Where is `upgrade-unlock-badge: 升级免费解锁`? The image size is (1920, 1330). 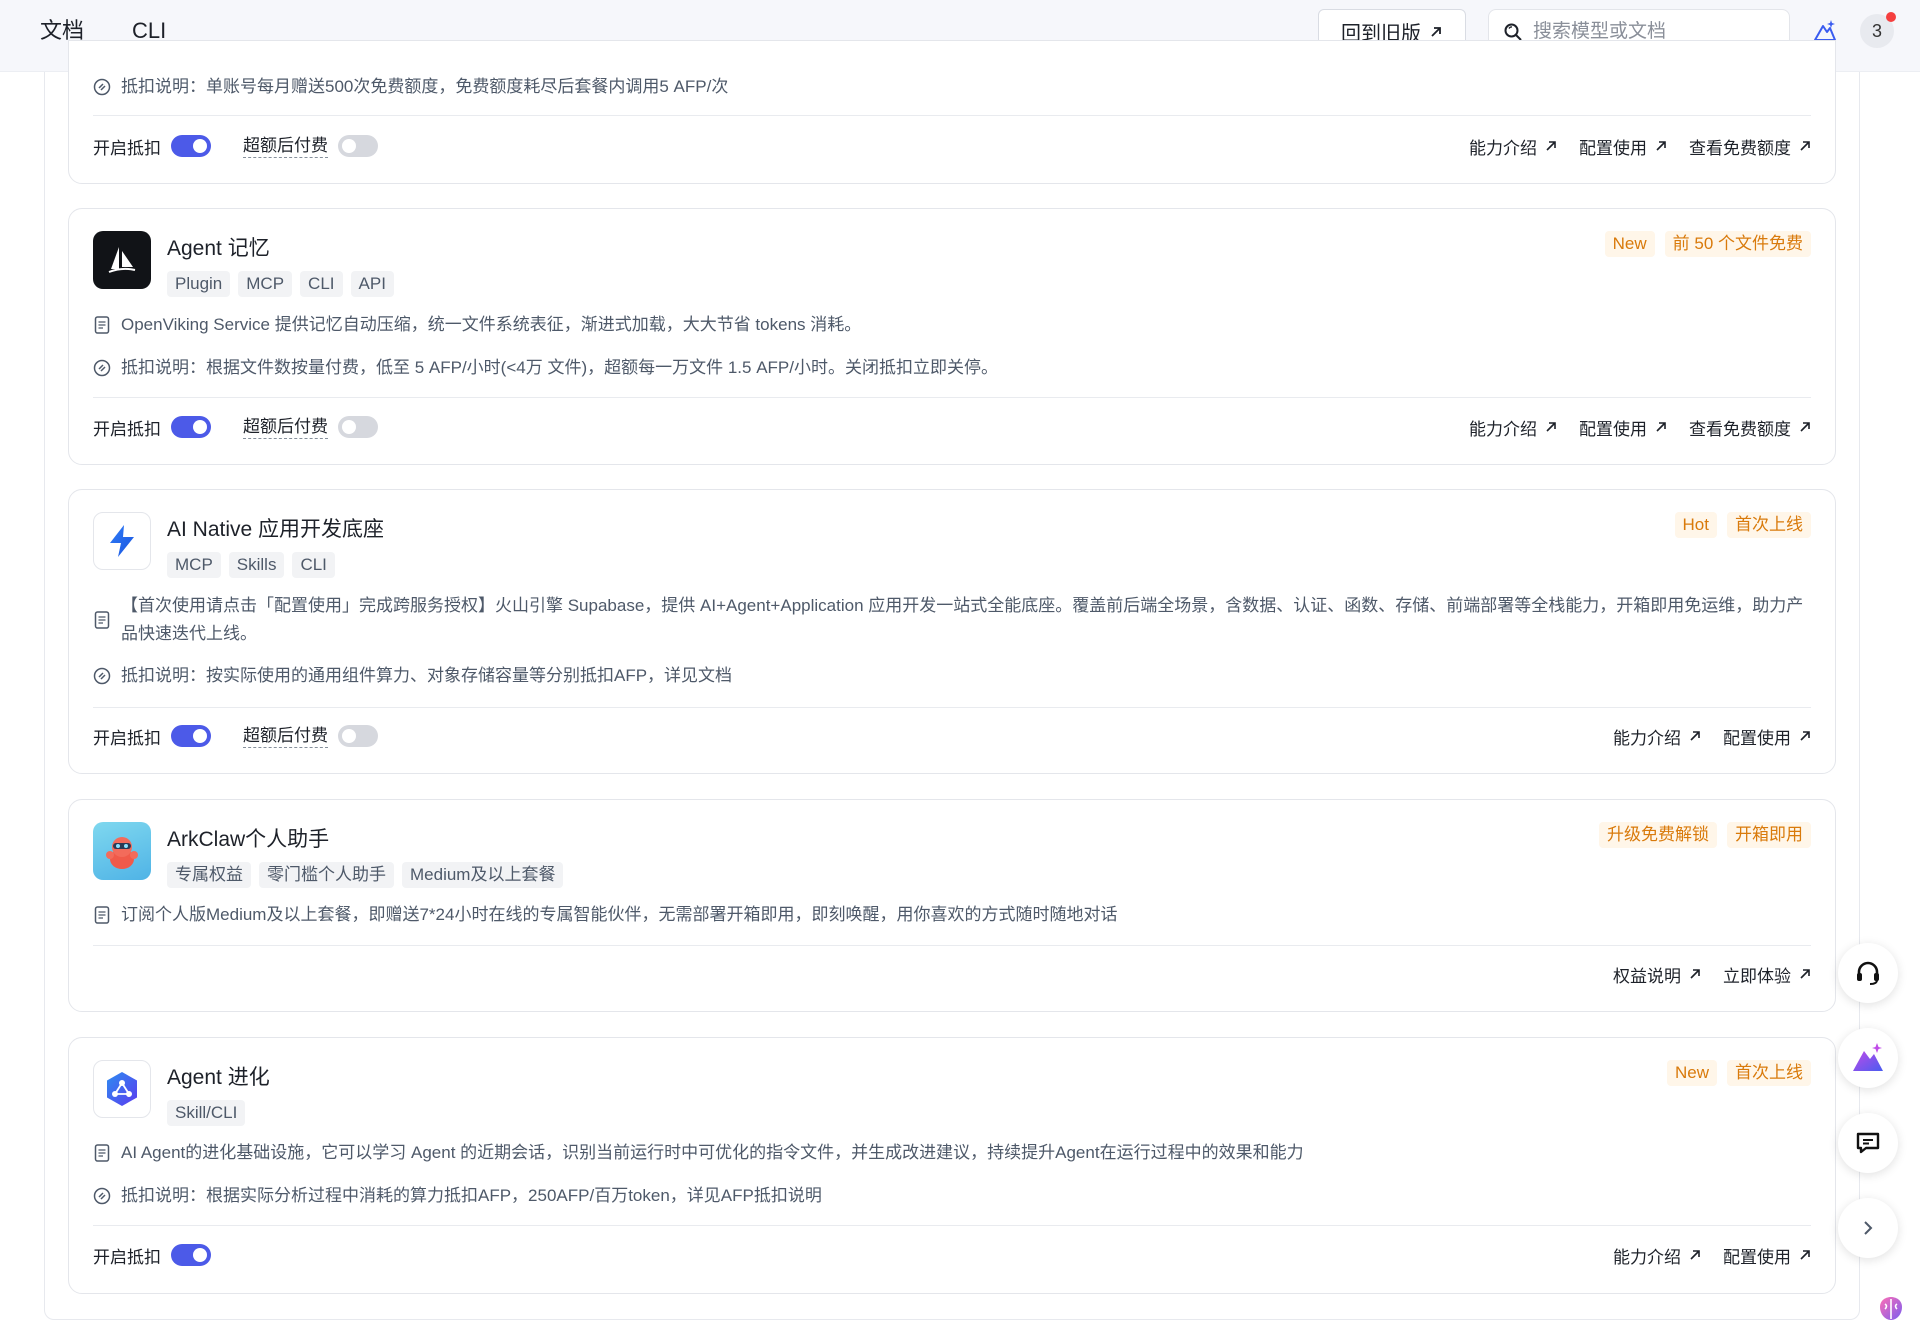 upgrade-unlock-badge: 升级免费解锁 is located at coordinates (1658, 835).